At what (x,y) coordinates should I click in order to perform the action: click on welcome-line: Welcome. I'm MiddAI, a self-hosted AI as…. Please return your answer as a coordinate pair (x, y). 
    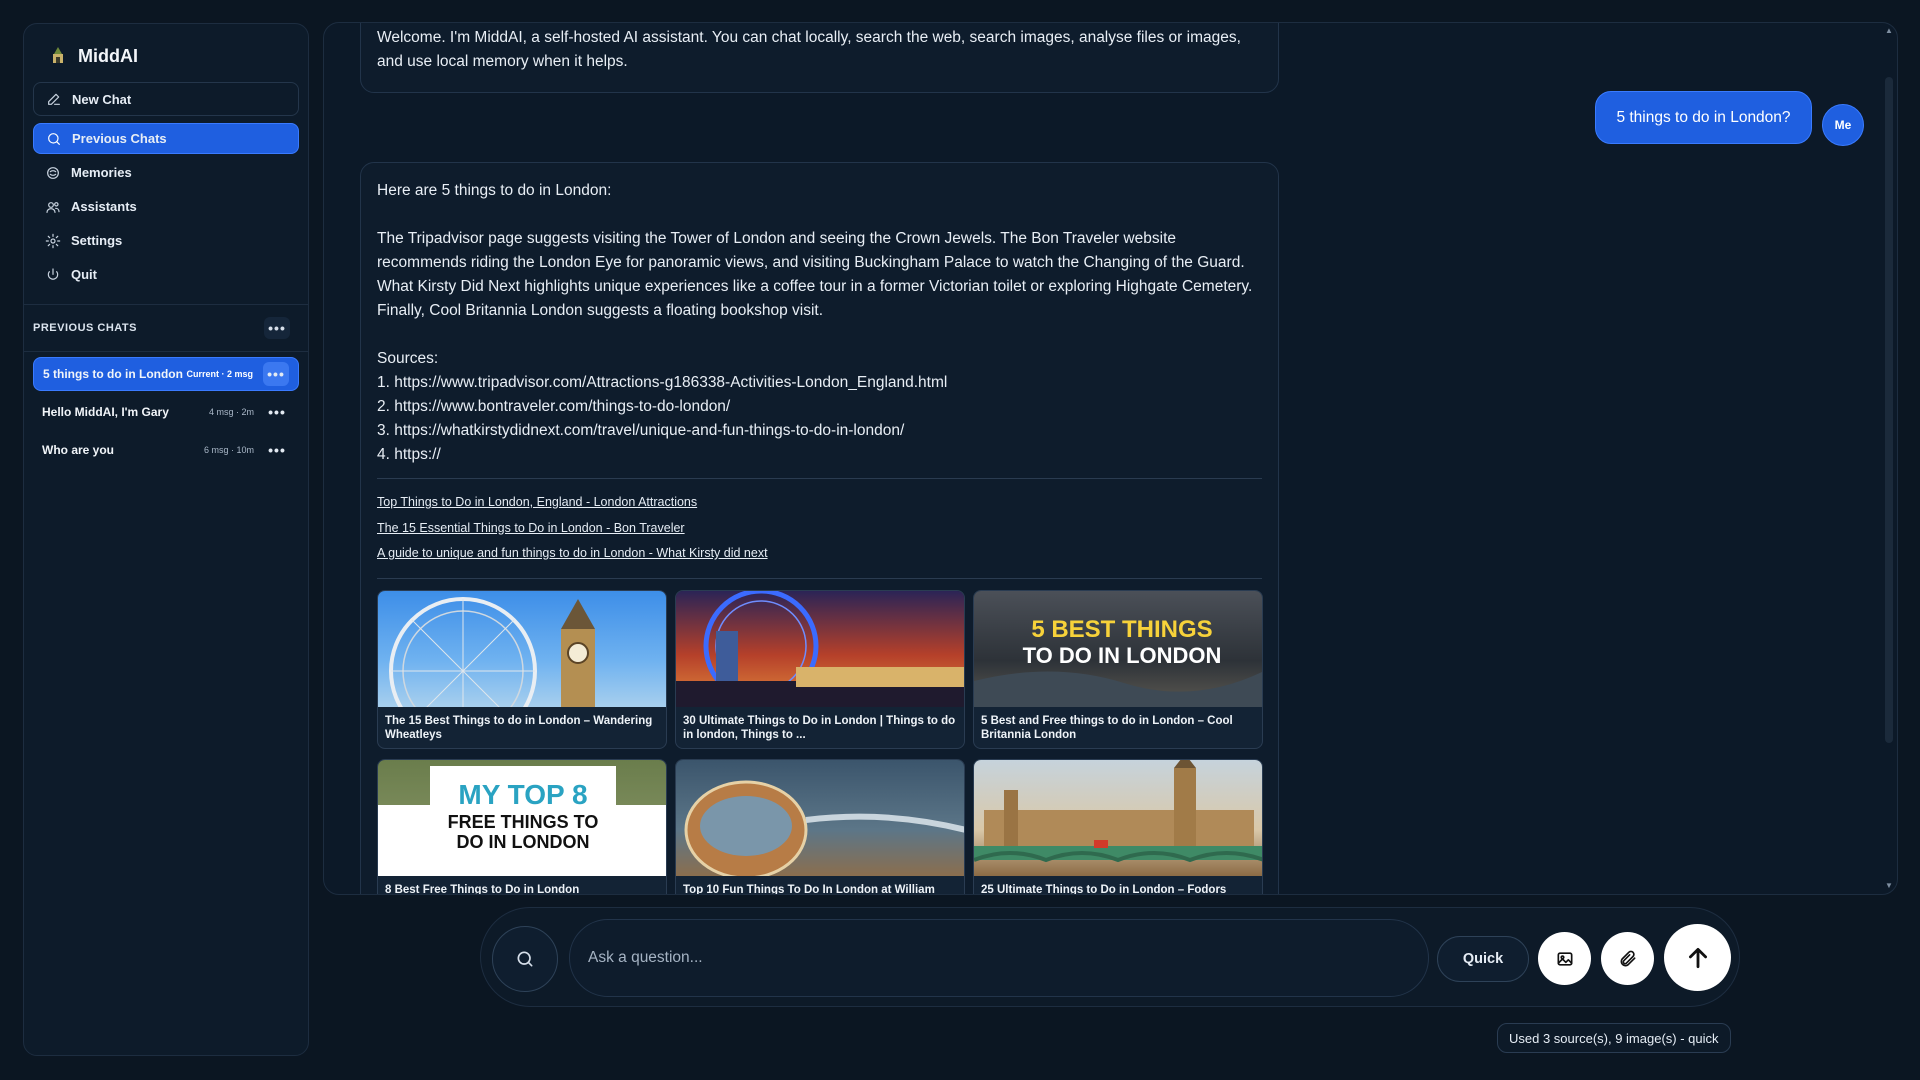
    Looking at the image, I should click on (809, 37).